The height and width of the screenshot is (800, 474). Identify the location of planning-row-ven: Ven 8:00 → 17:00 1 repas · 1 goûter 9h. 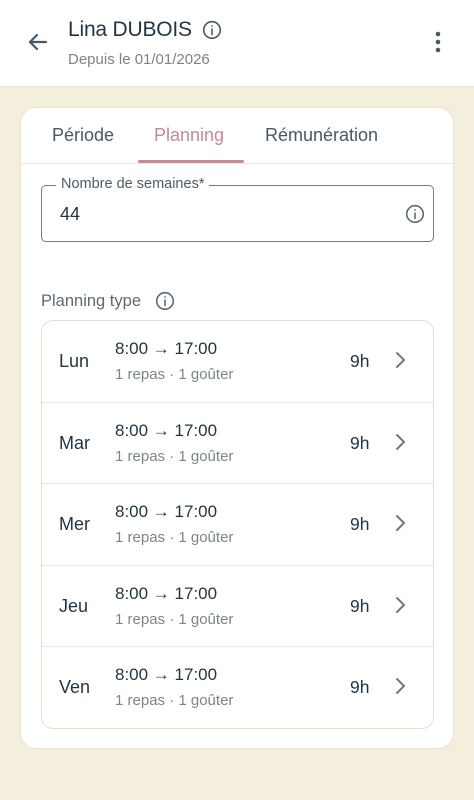
(237, 687).